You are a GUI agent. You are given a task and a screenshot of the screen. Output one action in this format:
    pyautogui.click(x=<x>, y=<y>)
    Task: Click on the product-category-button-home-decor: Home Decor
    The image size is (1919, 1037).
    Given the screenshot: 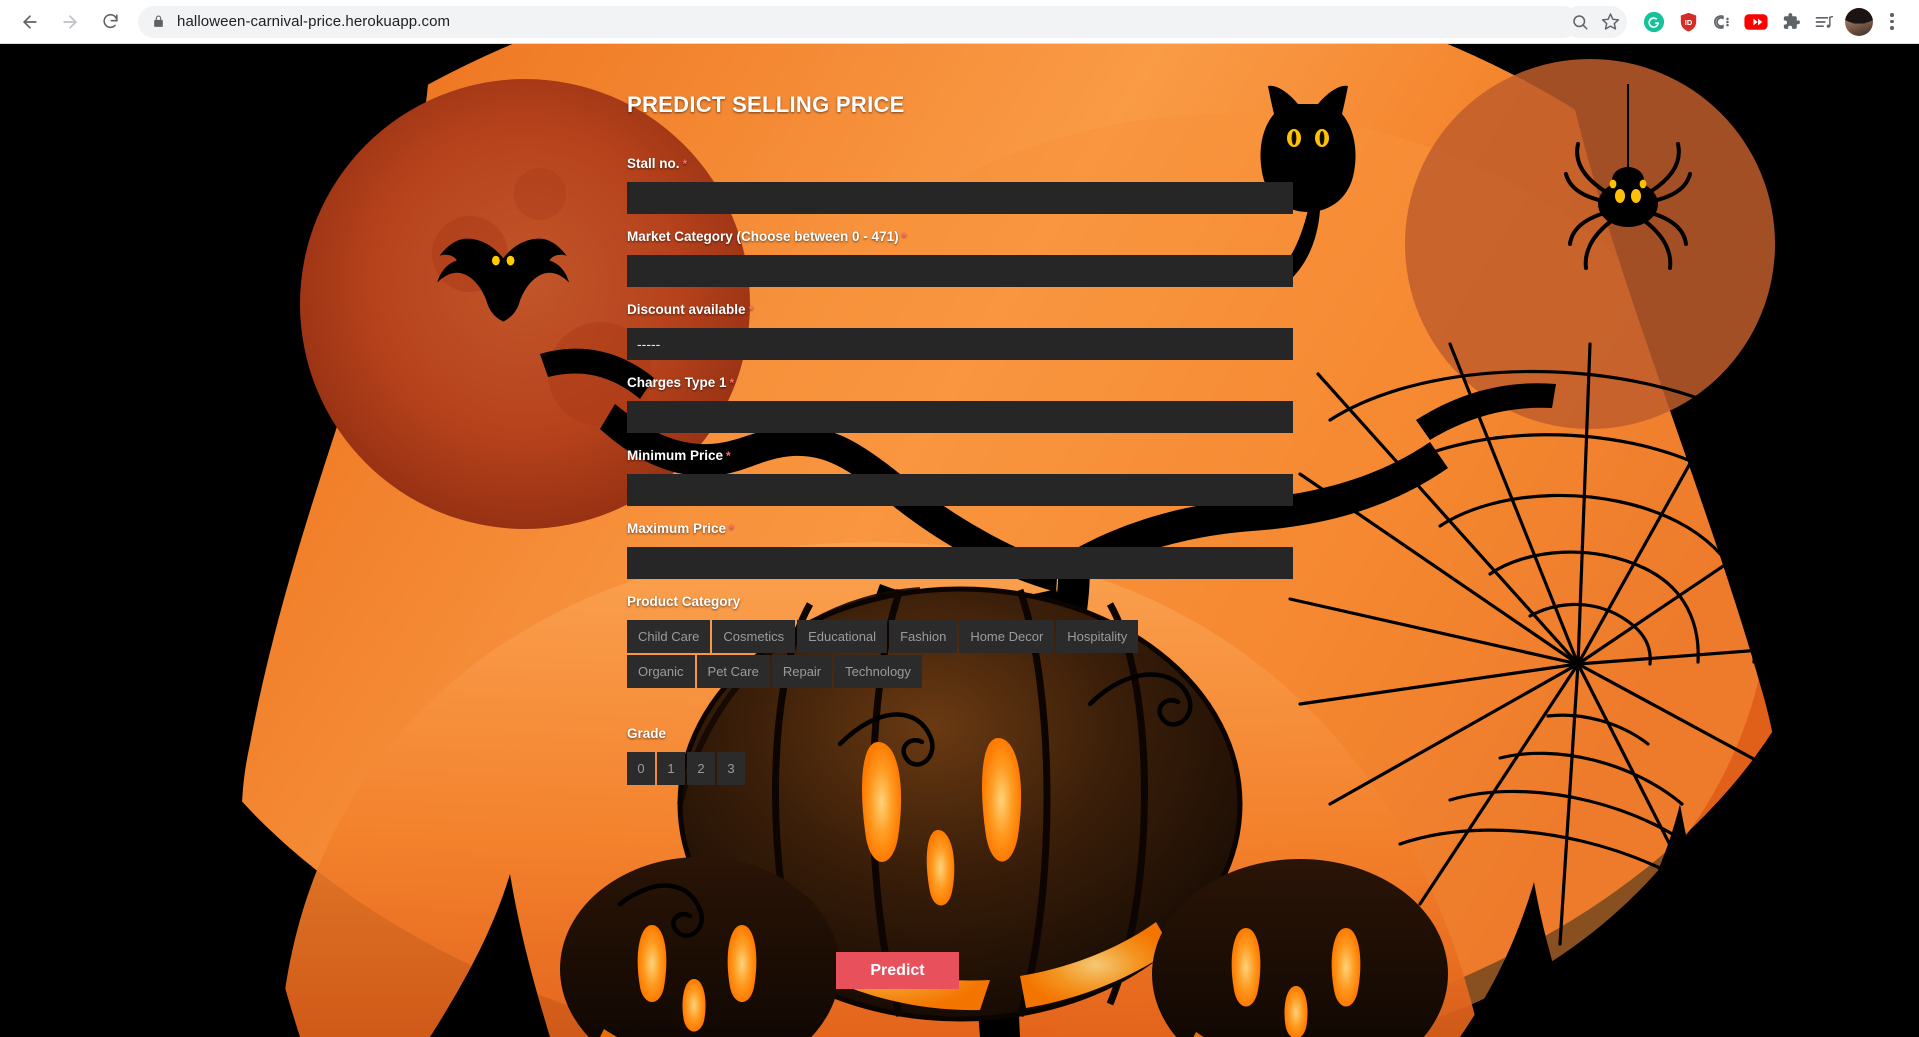 What is the action you would take?
    pyautogui.click(x=1007, y=636)
    